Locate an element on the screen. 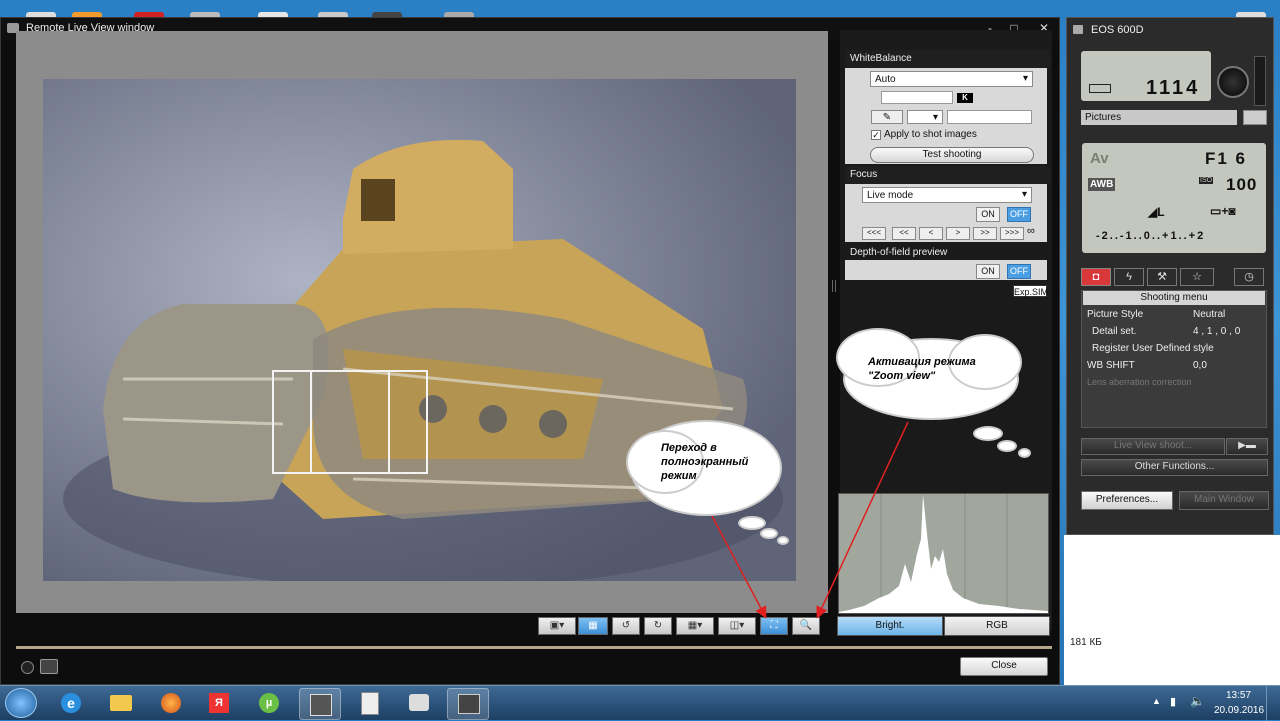 The height and width of the screenshot is (721, 1280). zoom-view-button: 🔍 is located at coordinates (806, 626).